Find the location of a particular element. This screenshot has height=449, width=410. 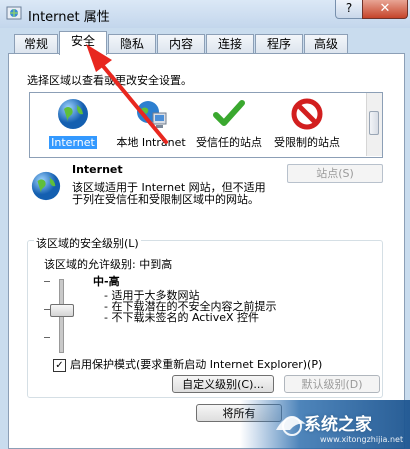

watermark-brand: 系统之家 is located at coordinates (338, 425).